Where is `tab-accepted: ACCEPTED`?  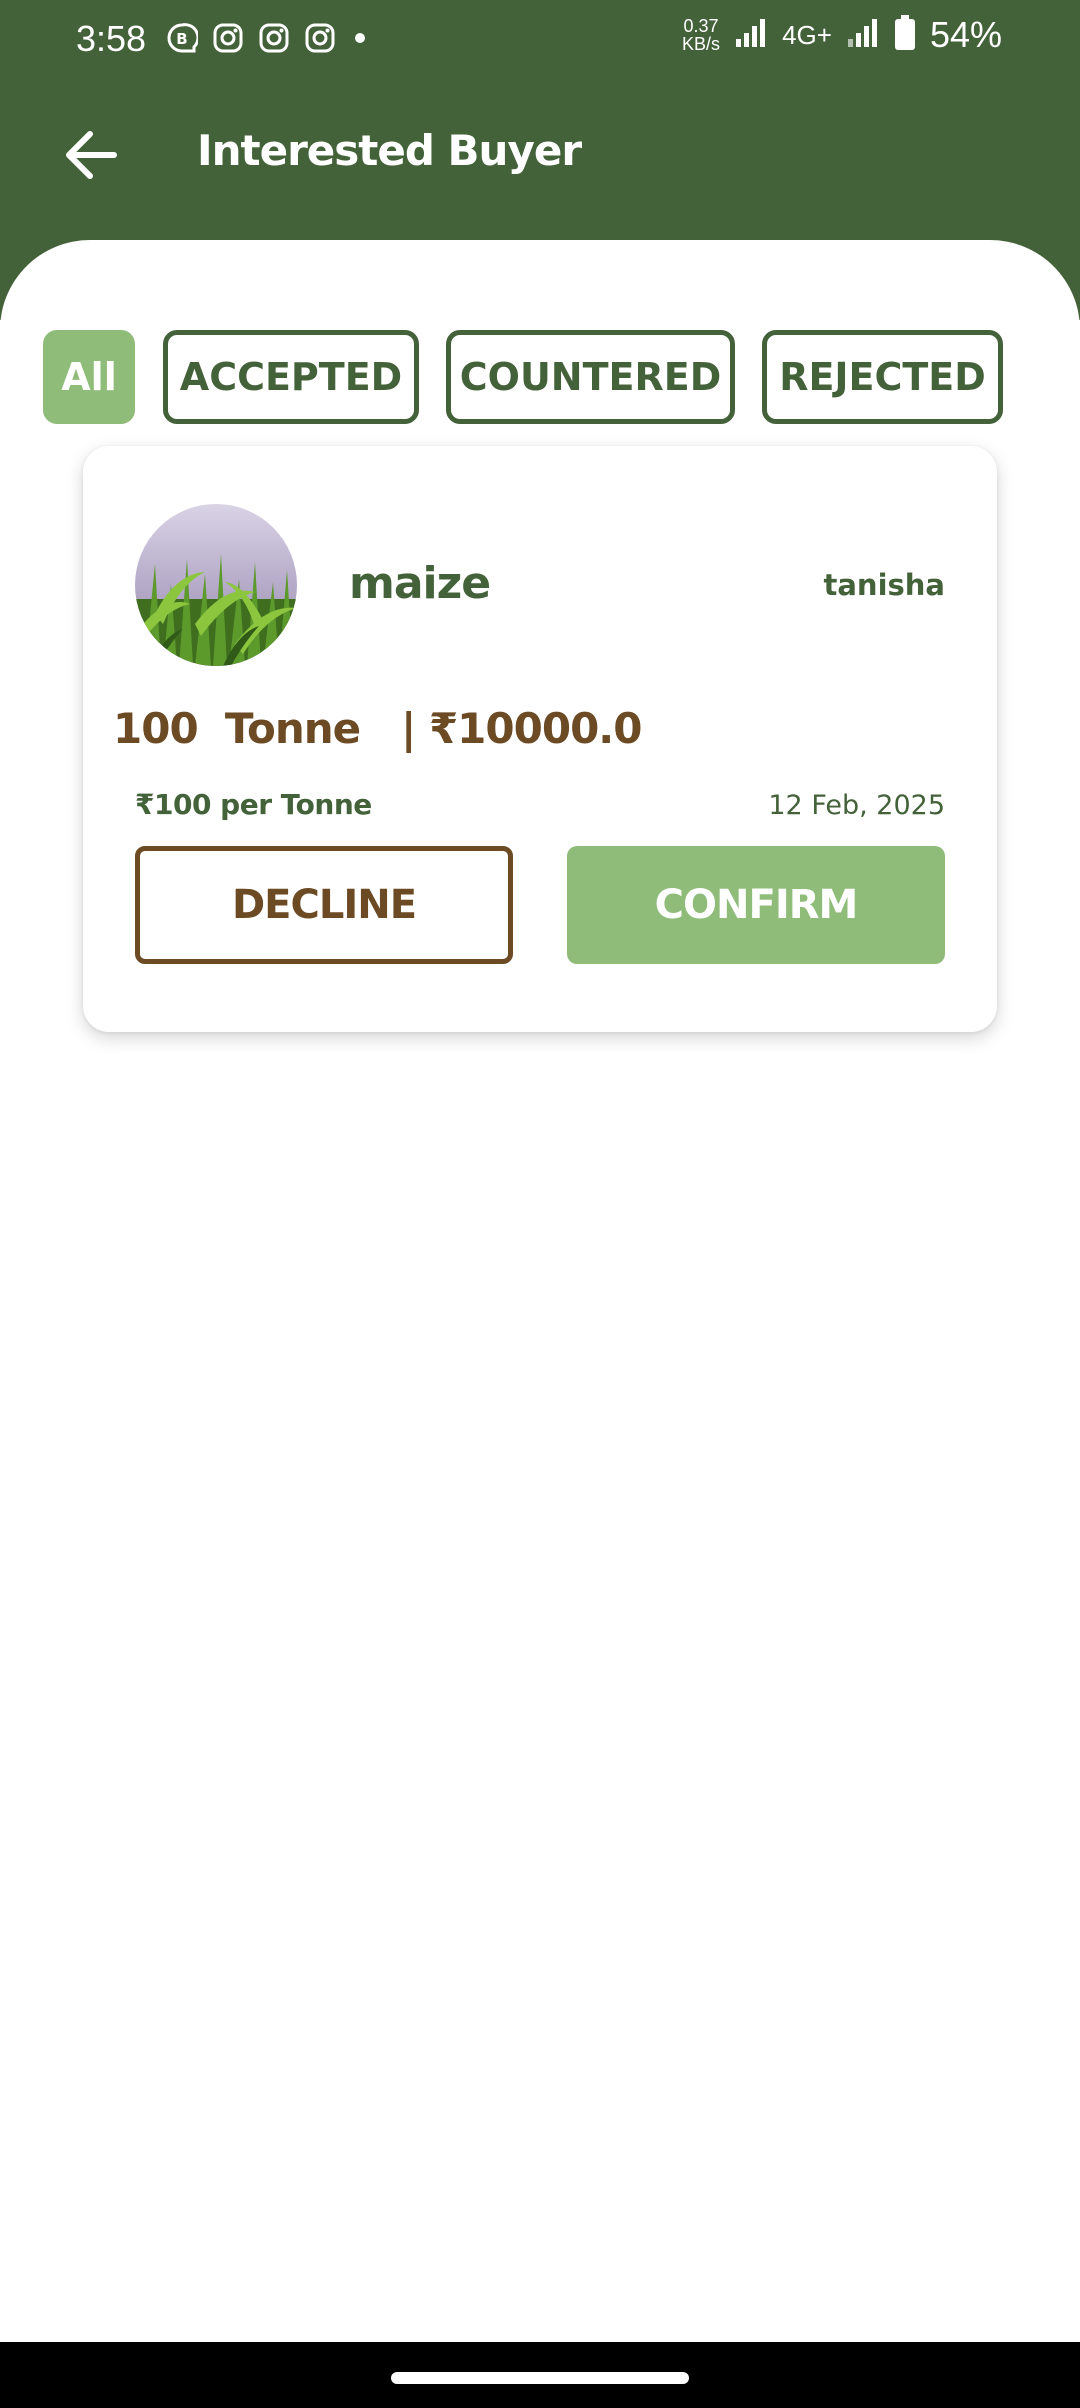 tab-accepted: ACCEPTED is located at coordinates (291, 377).